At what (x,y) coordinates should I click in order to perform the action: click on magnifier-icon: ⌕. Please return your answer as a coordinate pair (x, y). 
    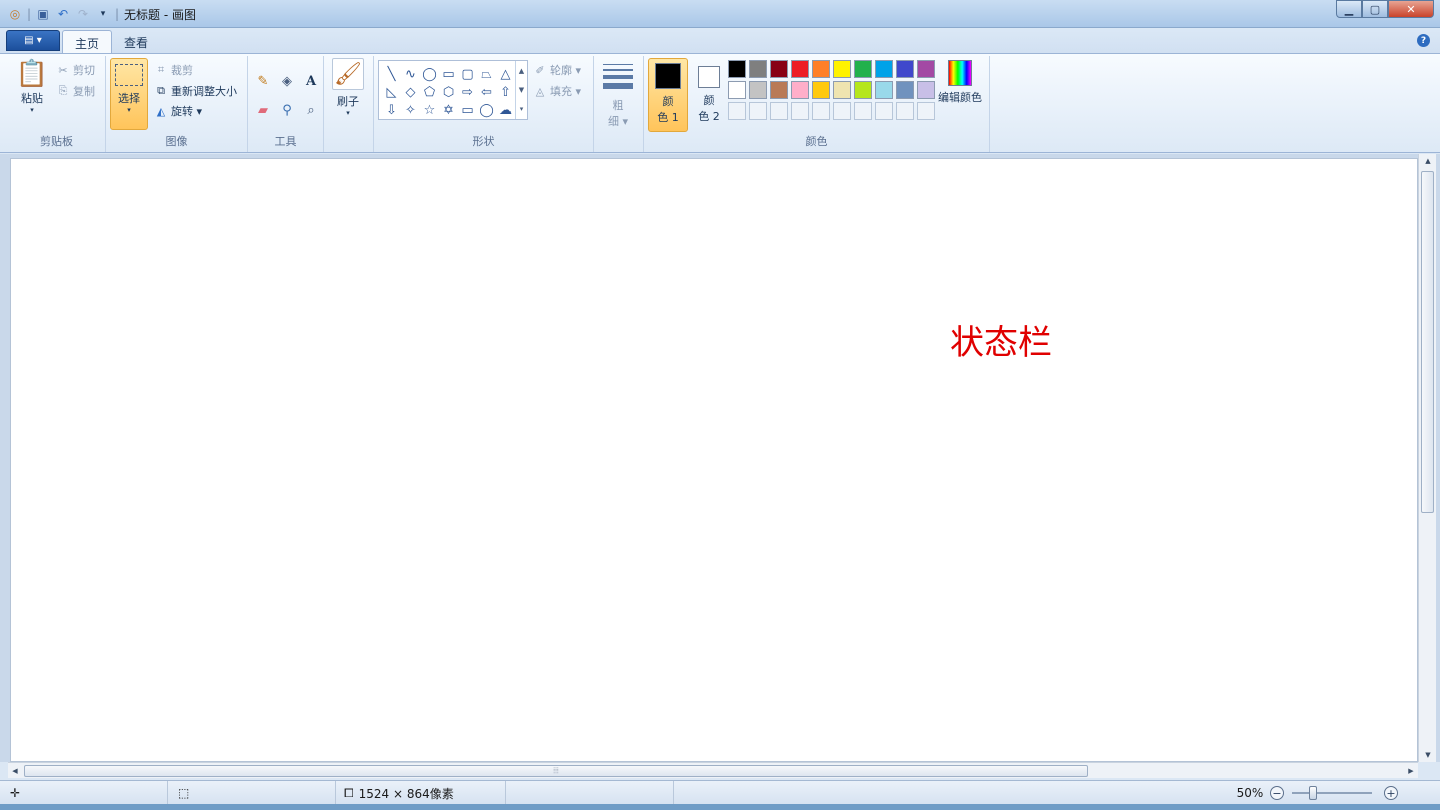
    Looking at the image, I should click on (311, 110).